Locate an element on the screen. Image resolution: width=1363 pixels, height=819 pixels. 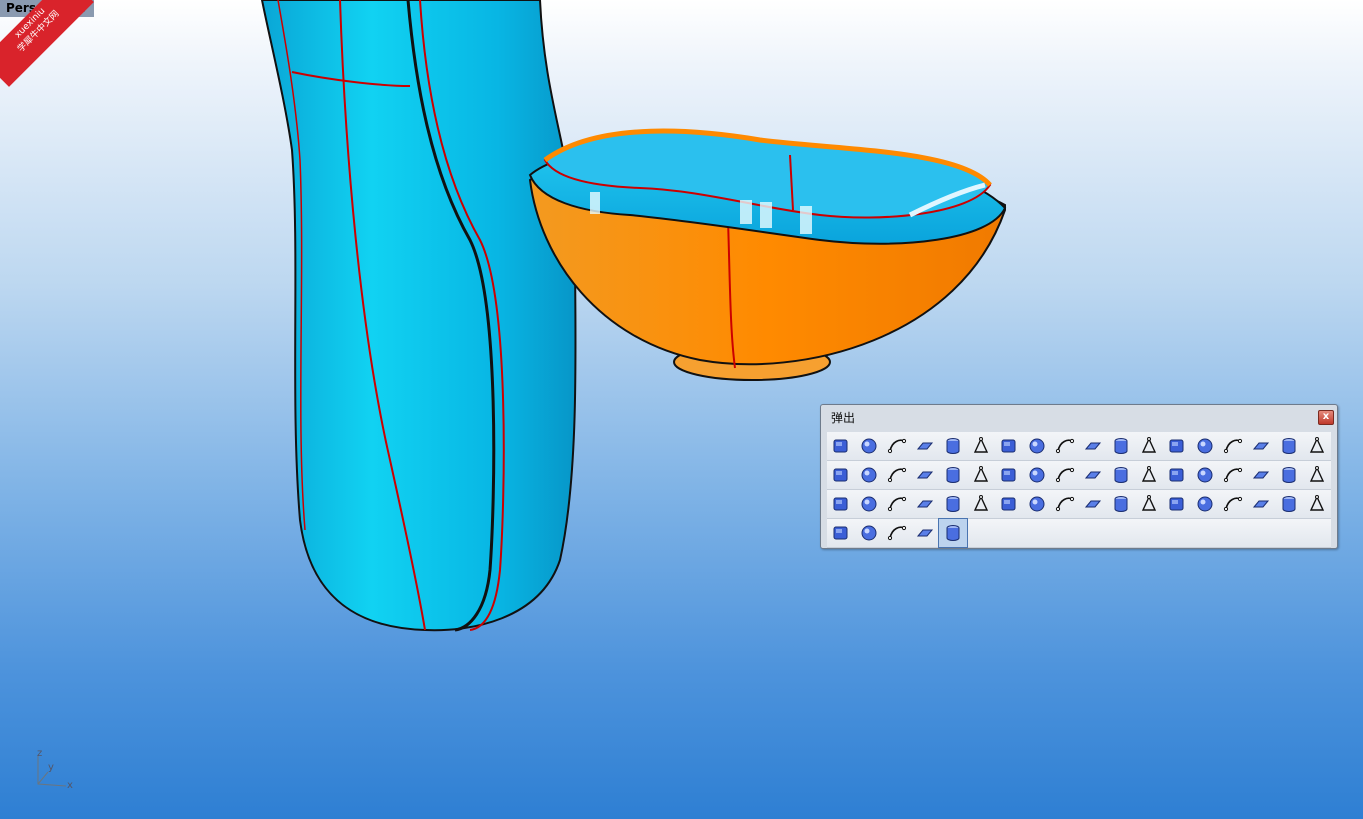
s-curve-icon is located at coordinates (897, 504).